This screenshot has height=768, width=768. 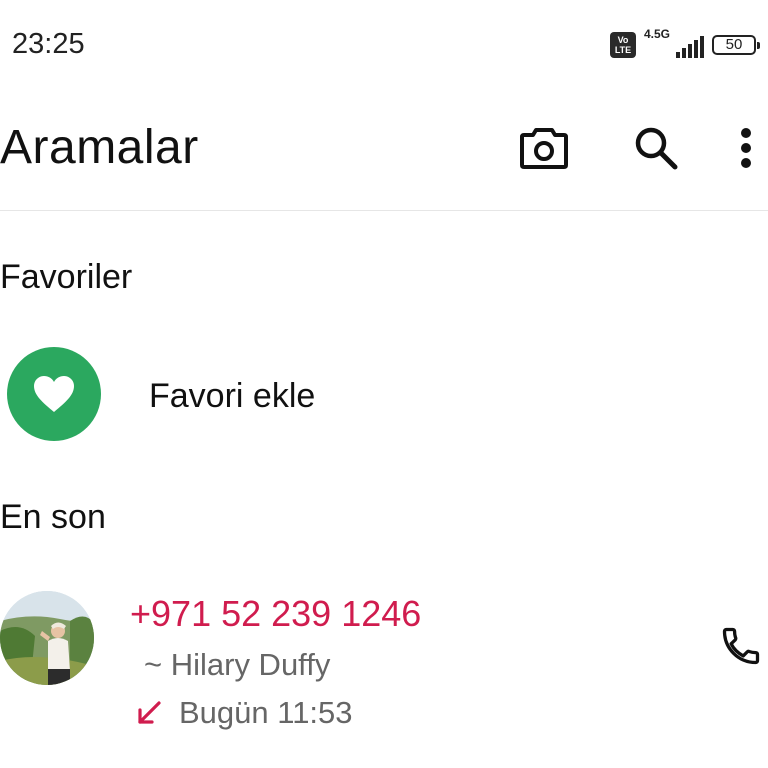 I want to click on add-favorite-label: Favori ekle, so click(x=232, y=396).